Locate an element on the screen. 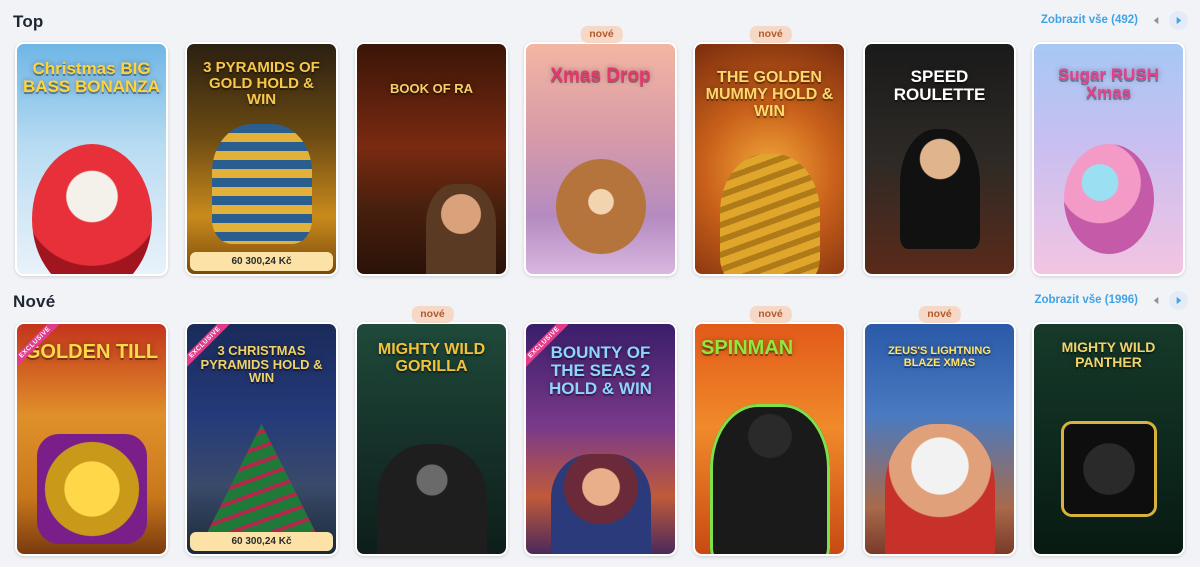 The image size is (1200, 567). game-card: Christmas BIG BASS BONANZA is located at coordinates (91, 159).